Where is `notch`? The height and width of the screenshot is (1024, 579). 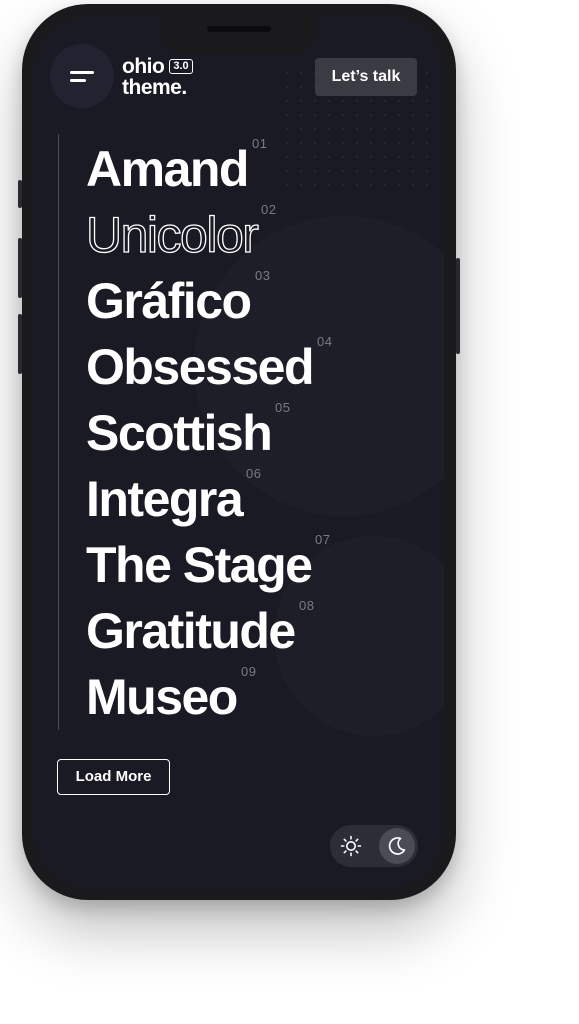 notch is located at coordinates (239, 35).